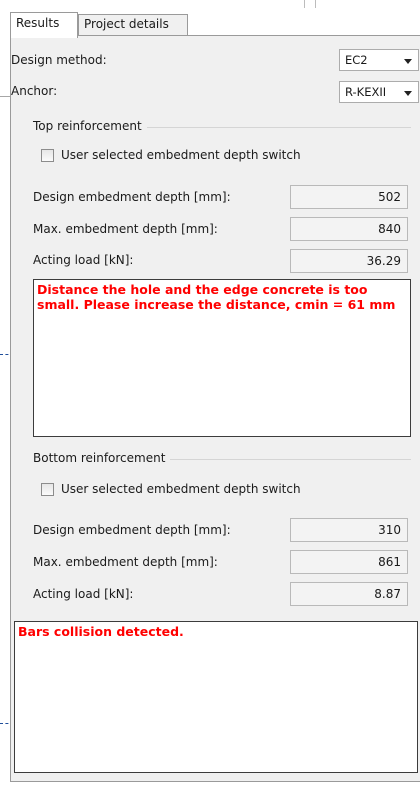 This screenshot has width=420, height=795. I want to click on bottom-acting-load-field: 8.87, so click(349, 594).